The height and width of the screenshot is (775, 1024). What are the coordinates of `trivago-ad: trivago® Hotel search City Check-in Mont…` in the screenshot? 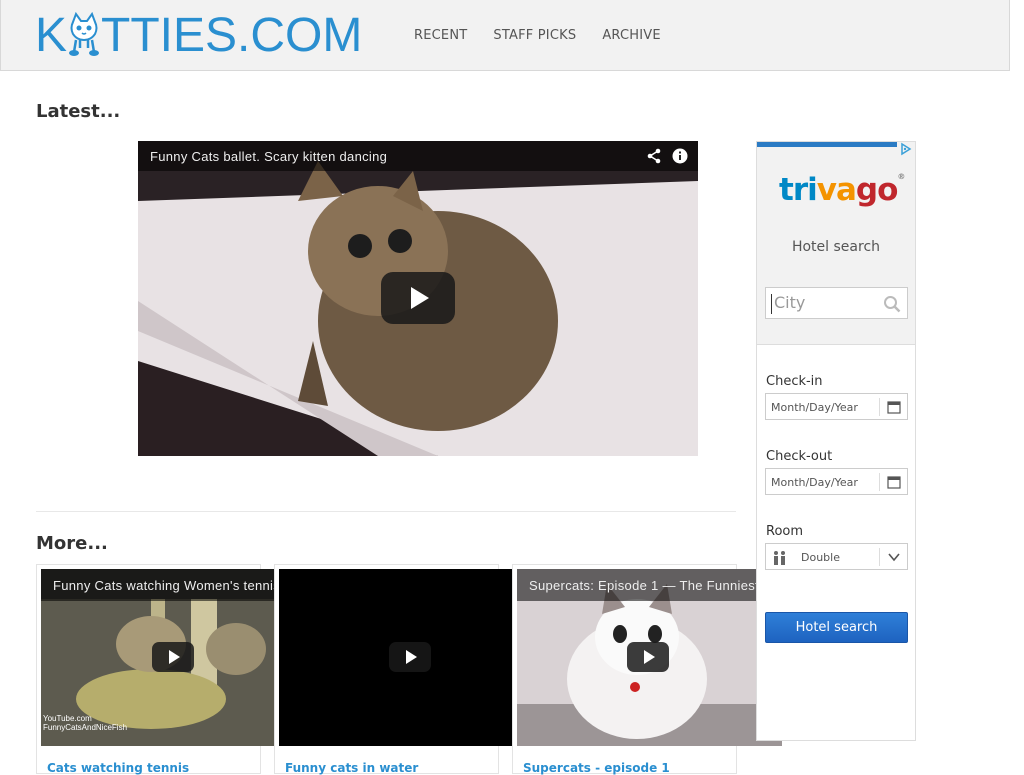 It's located at (836, 441).